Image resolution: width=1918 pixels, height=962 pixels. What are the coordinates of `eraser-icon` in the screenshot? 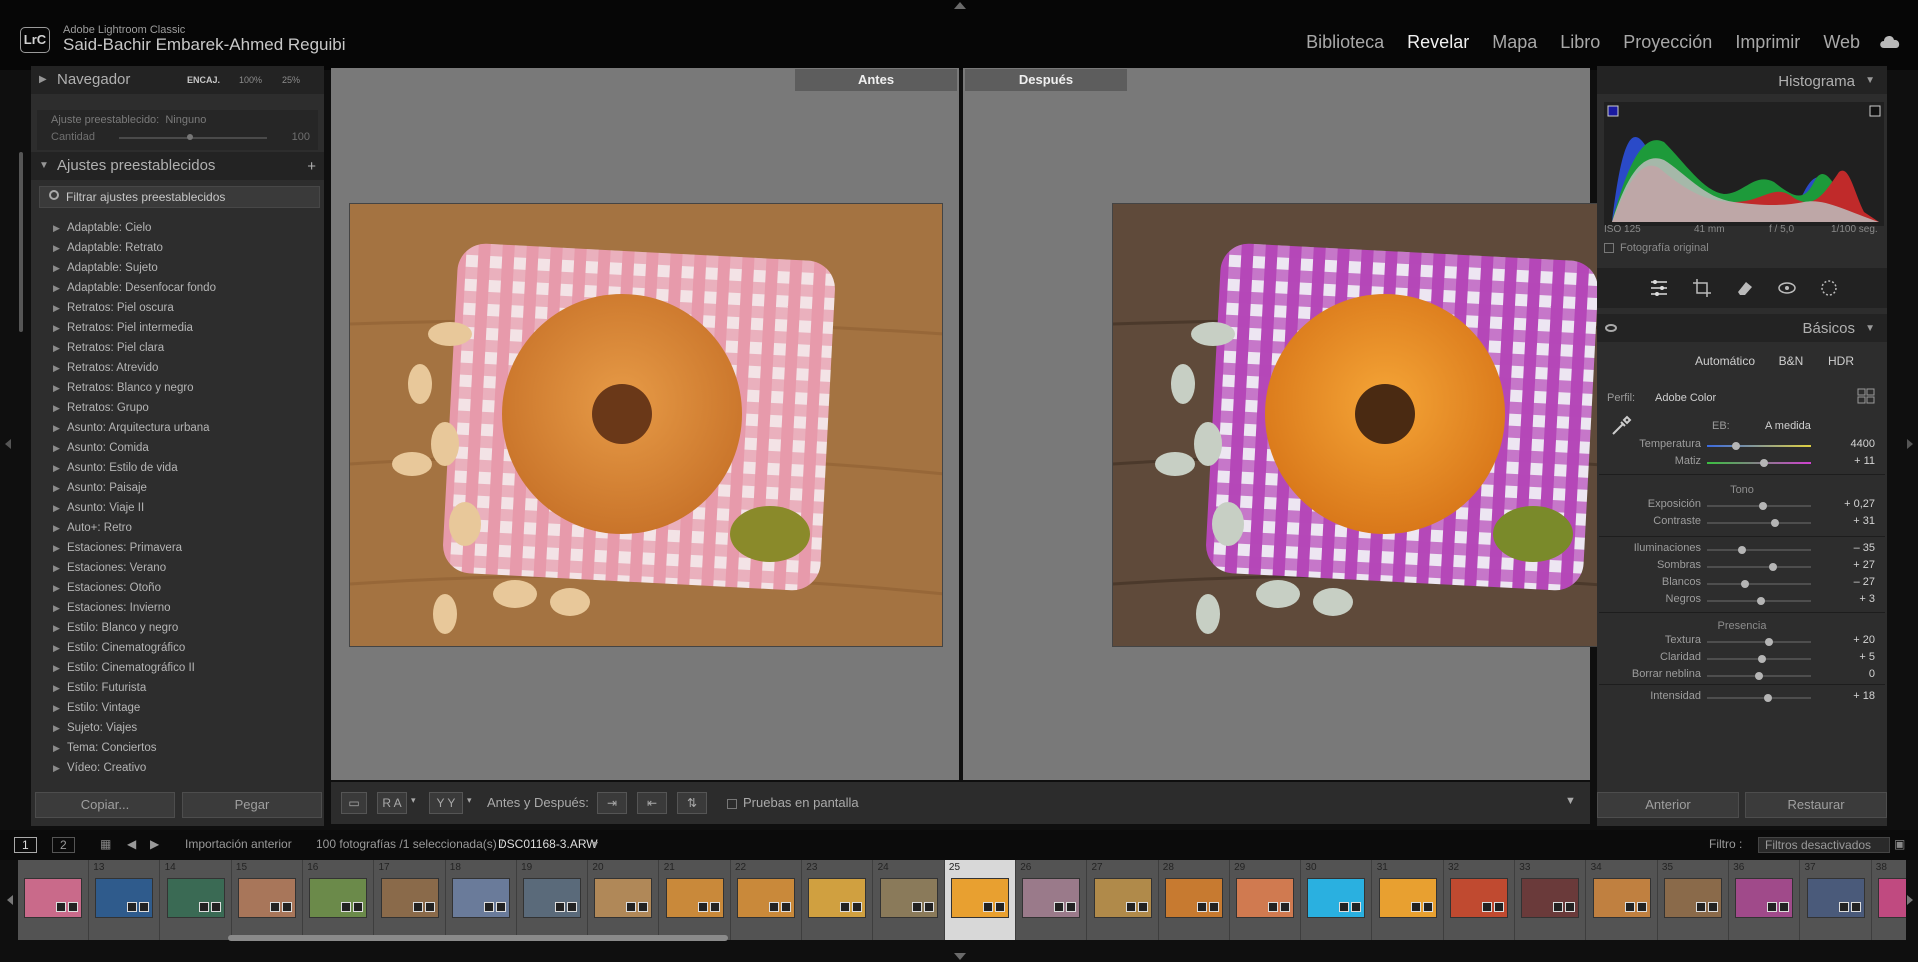 It's located at (1745, 288).